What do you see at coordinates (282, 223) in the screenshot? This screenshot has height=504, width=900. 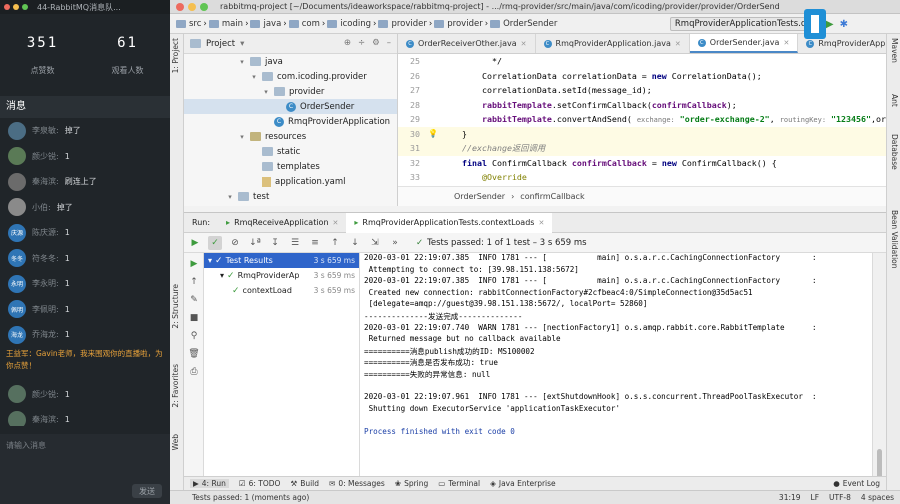 I see `run-tab: ▸ RmqReceiveApplication ✕` at bounding box center [282, 223].